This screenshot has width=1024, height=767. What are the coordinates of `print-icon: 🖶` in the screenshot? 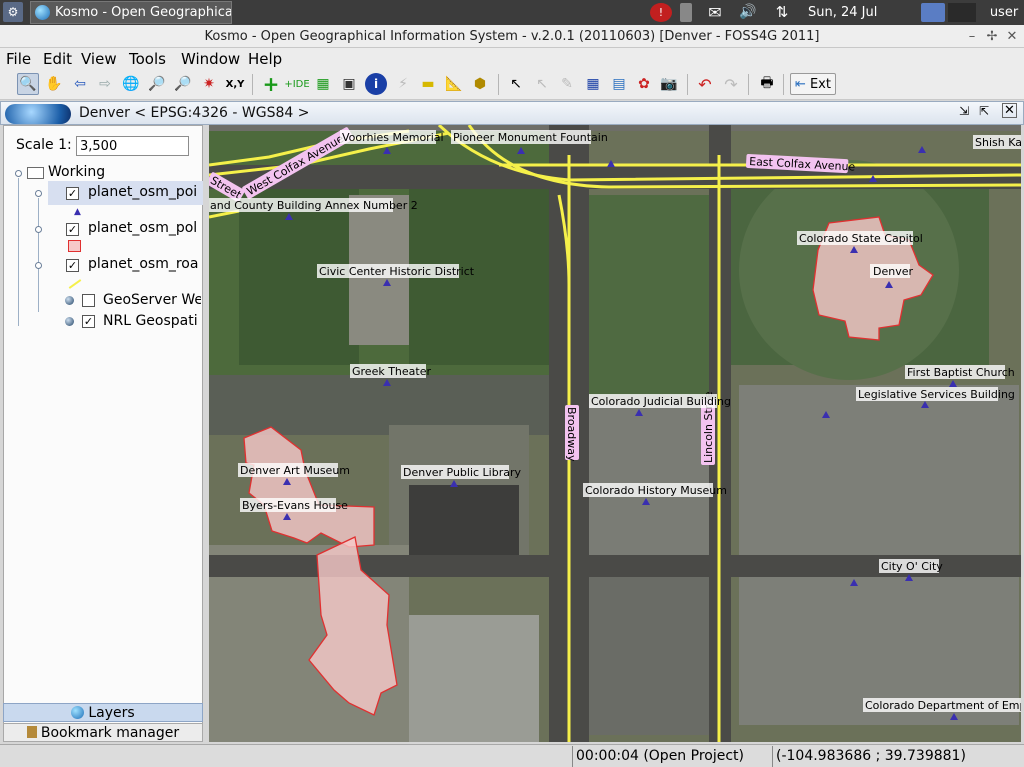 It's located at (767, 84).